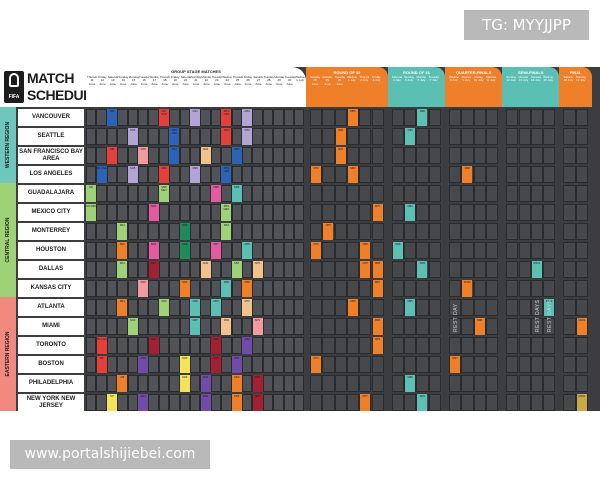 The height and width of the screenshot is (480, 600). Describe the element at coordinates (153, 269) in the screenshot. I see `match-m22: M22` at that location.